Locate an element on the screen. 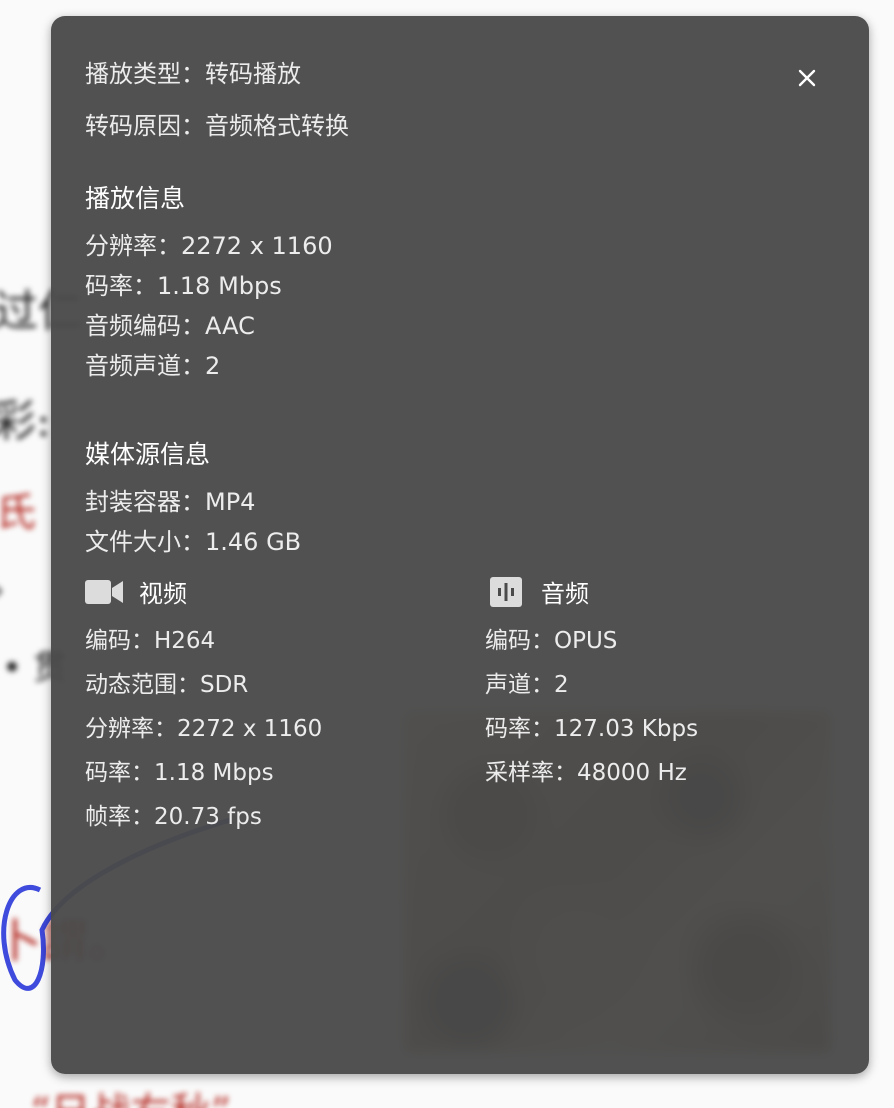  close-button is located at coordinates (807, 78).